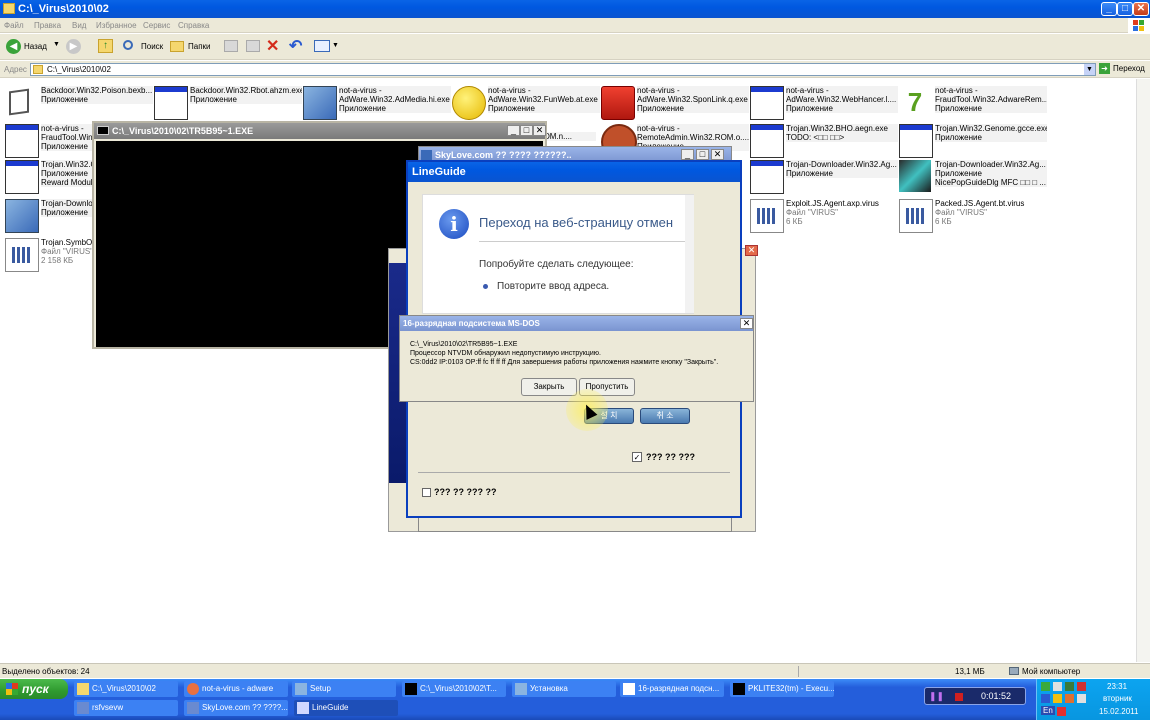  Describe the element at coordinates (145, 47) in the screenshot. I see `search-button: Поиск` at that location.